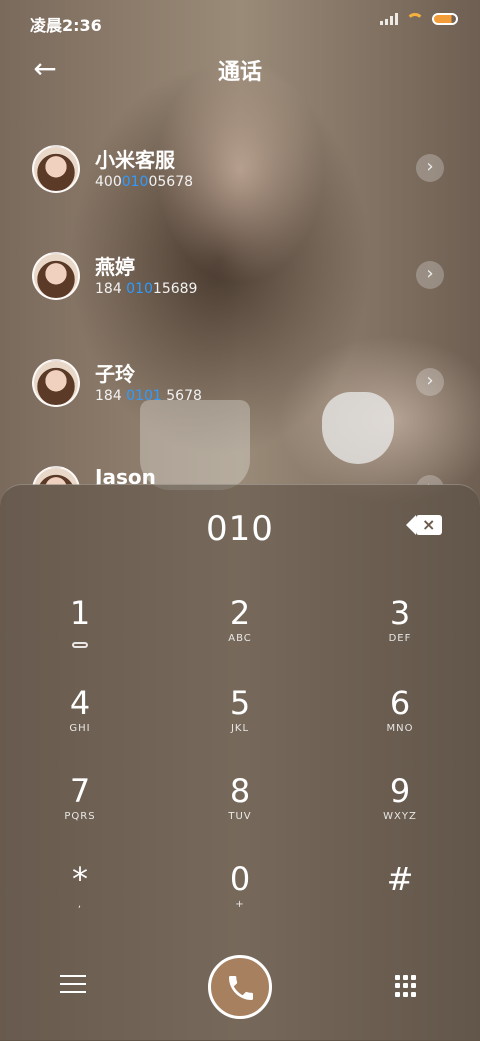  Describe the element at coordinates (80, 645) in the screenshot. I see `voicemail-icon` at that location.